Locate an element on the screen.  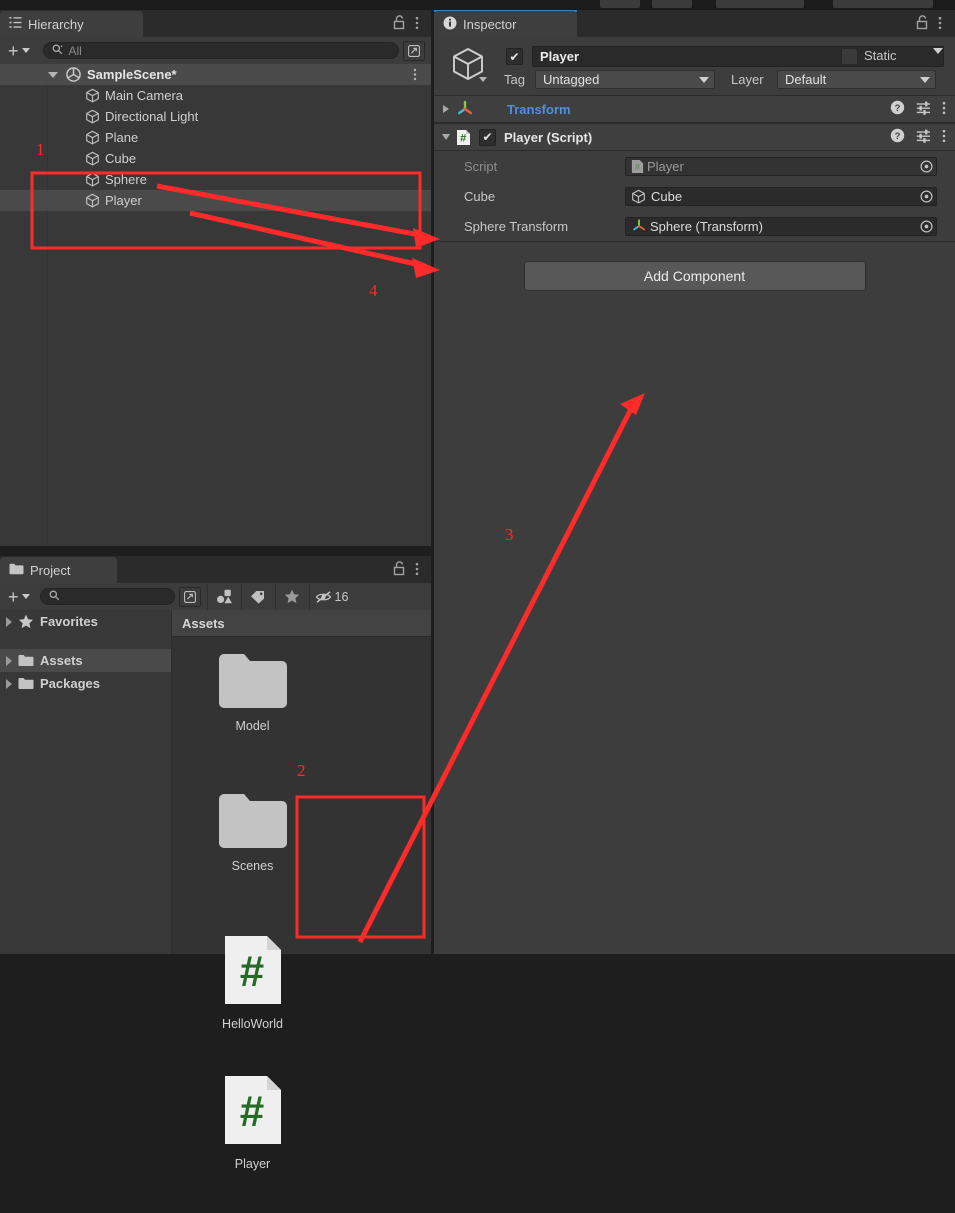
asset-filter-icon is located at coordinates (224, 596).